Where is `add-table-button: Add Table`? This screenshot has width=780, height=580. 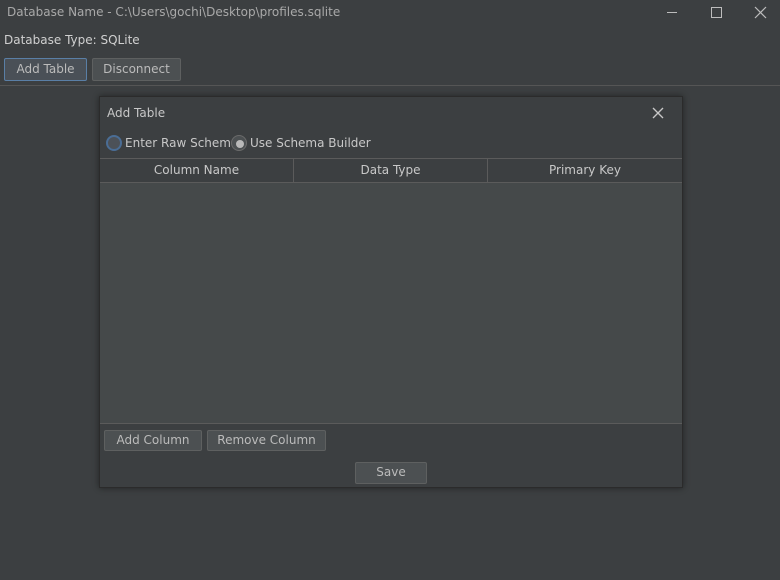
add-table-button: Add Table is located at coordinates (45, 69).